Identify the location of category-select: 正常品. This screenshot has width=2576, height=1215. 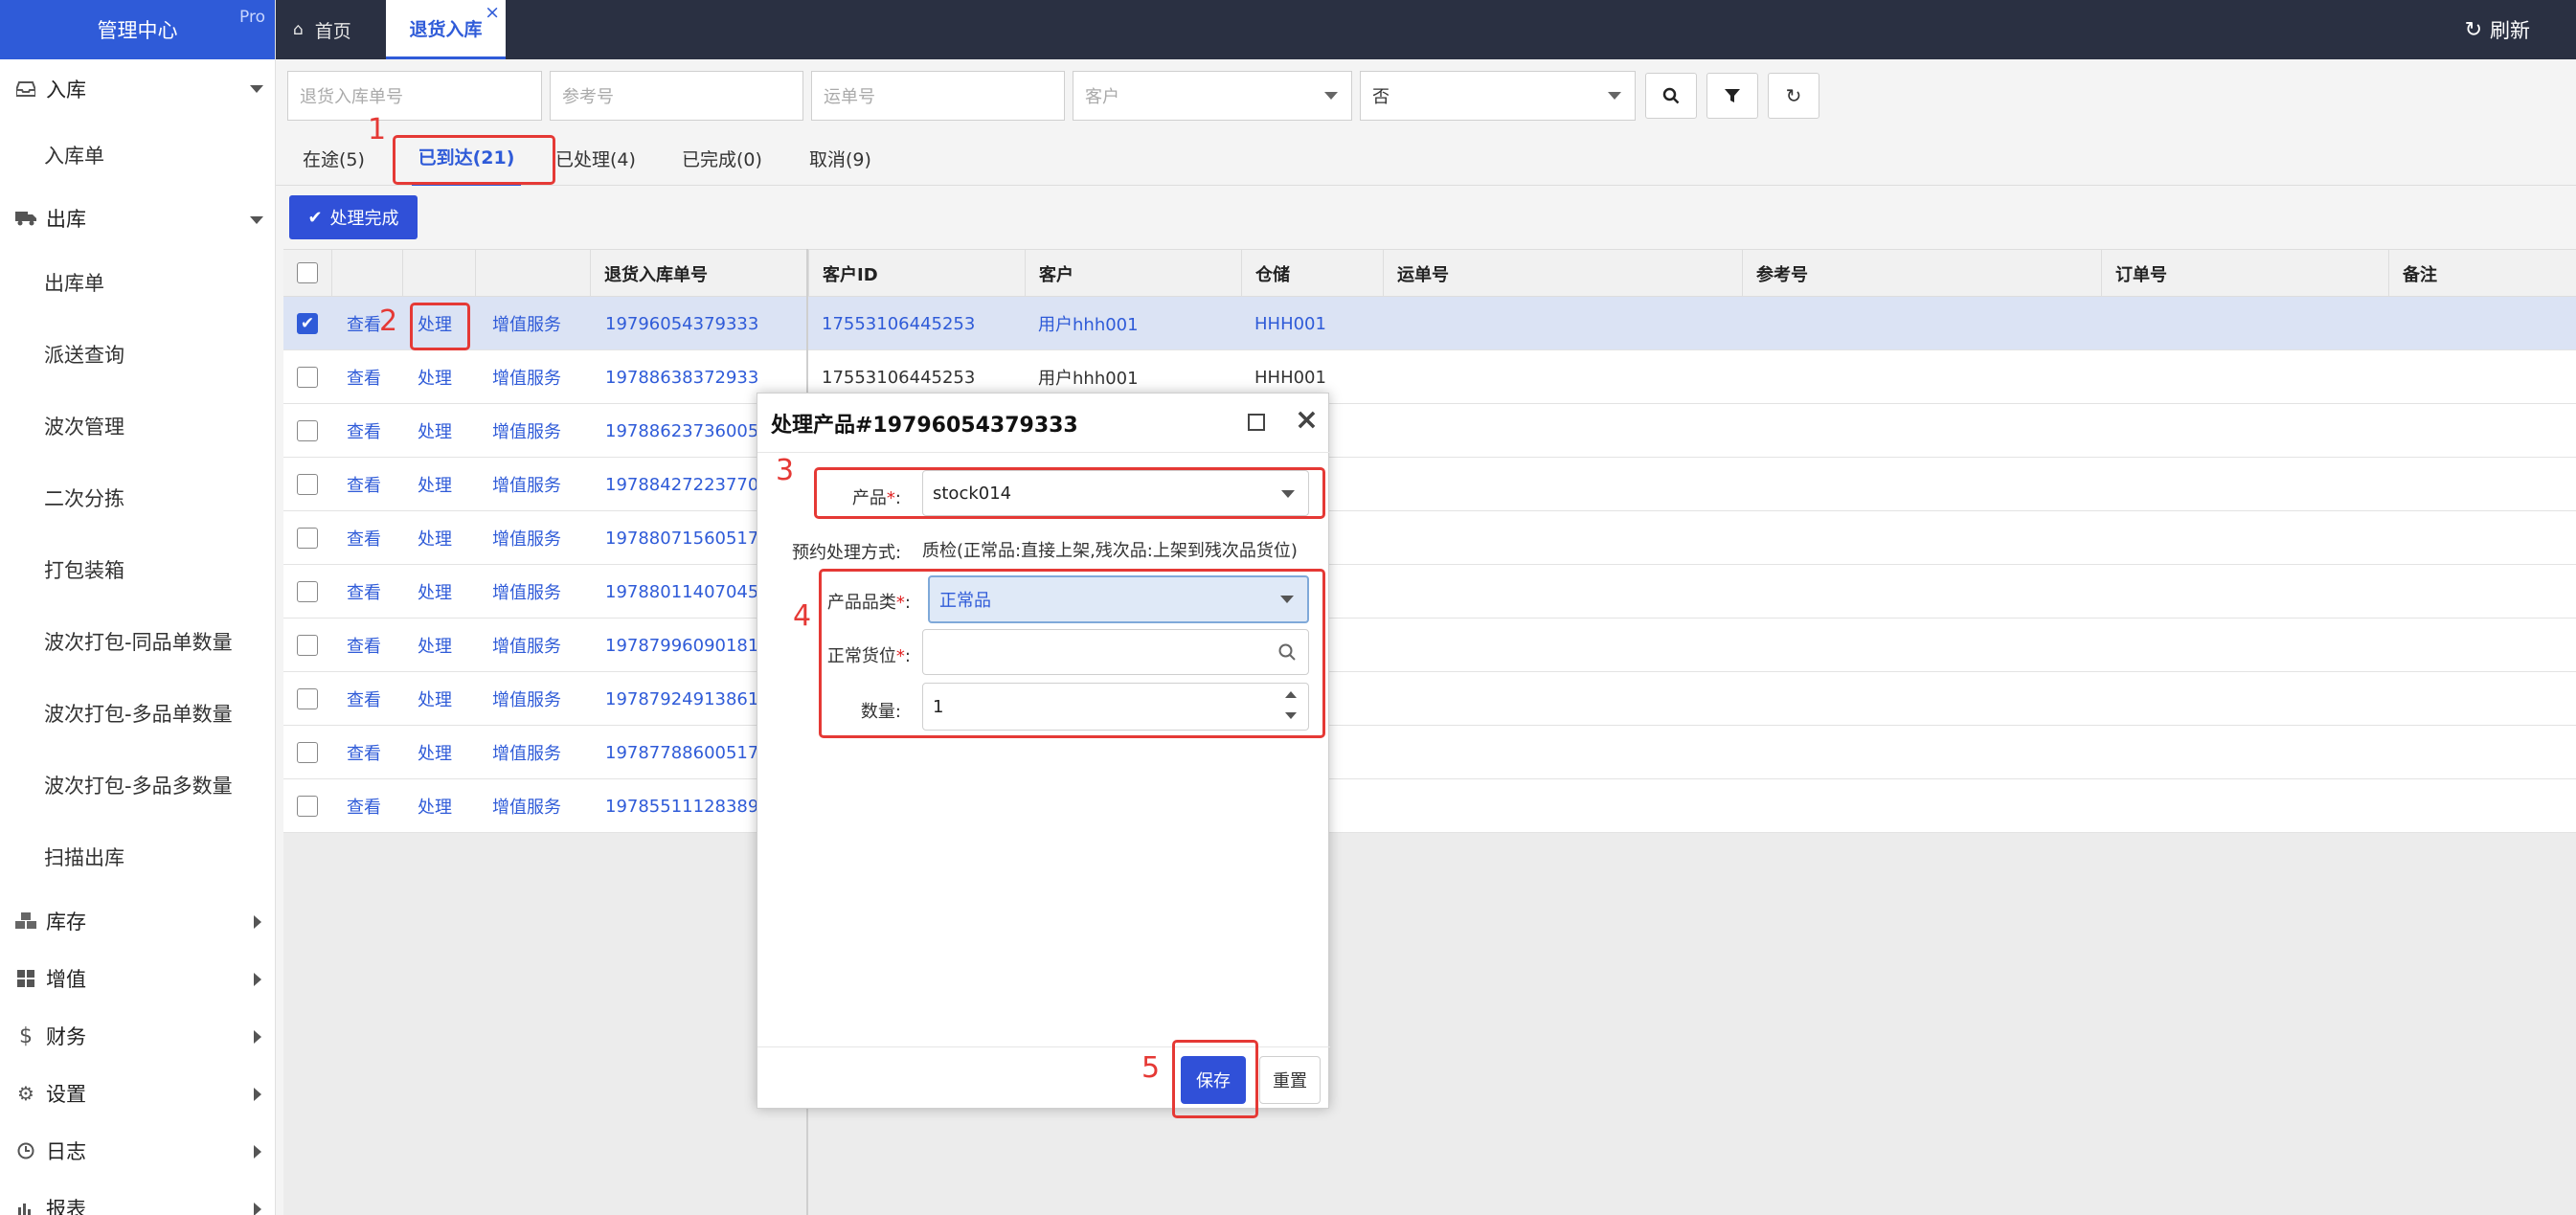
(1118, 599).